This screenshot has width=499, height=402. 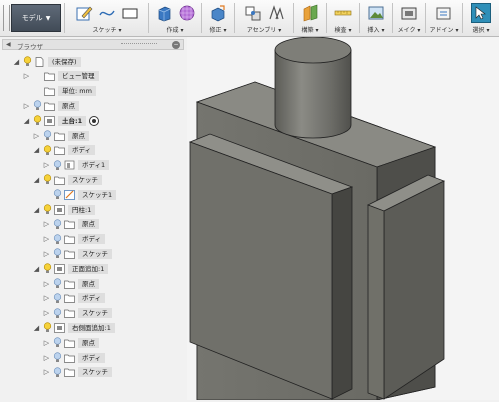 I want to click on sphere-grid-icon, so click(x=187, y=13).